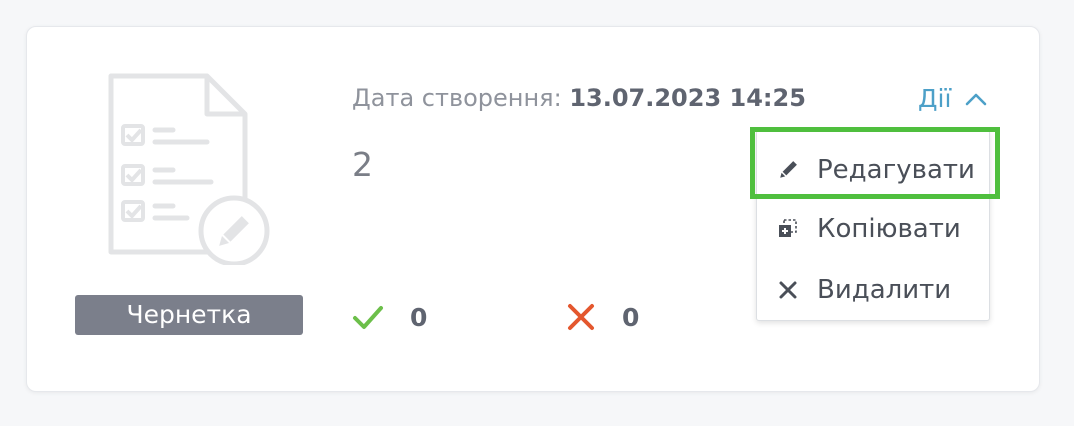  I want to click on check-icon, so click(368, 317).